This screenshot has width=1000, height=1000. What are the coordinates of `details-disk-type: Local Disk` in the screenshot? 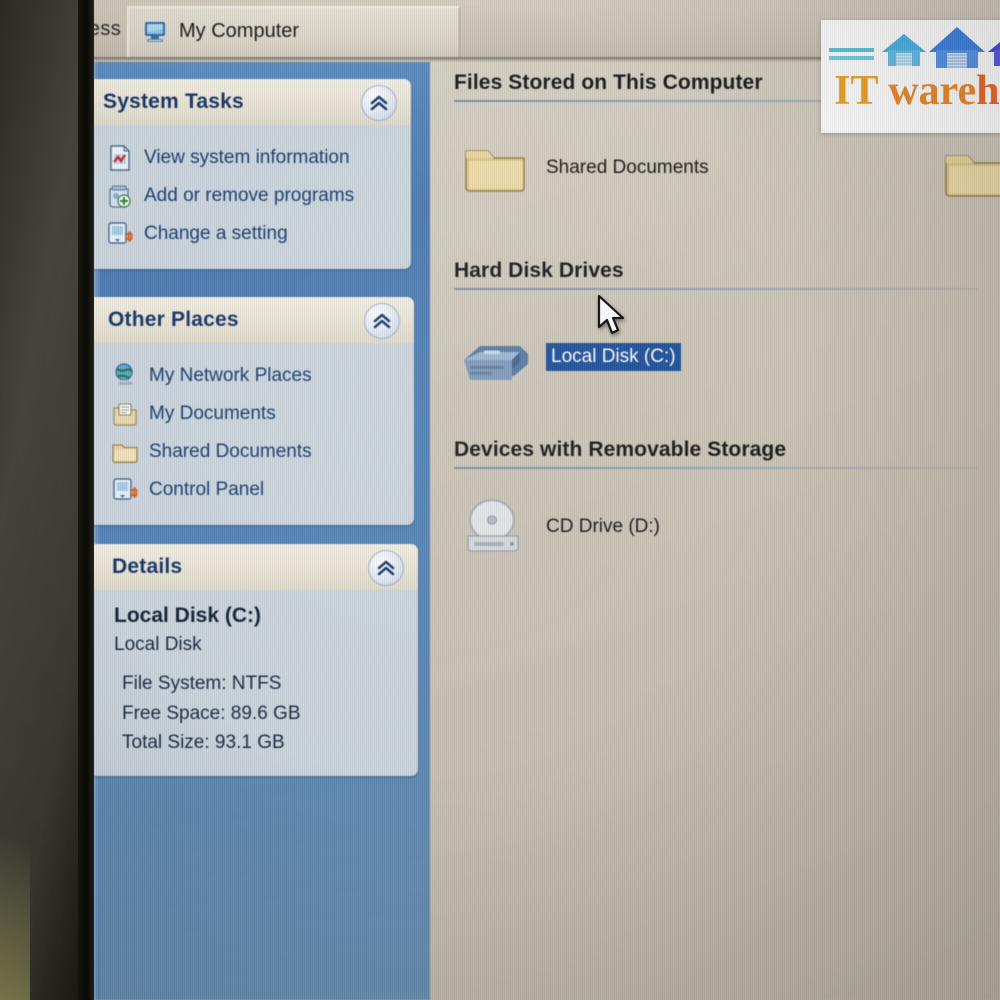 It's located at (158, 644).